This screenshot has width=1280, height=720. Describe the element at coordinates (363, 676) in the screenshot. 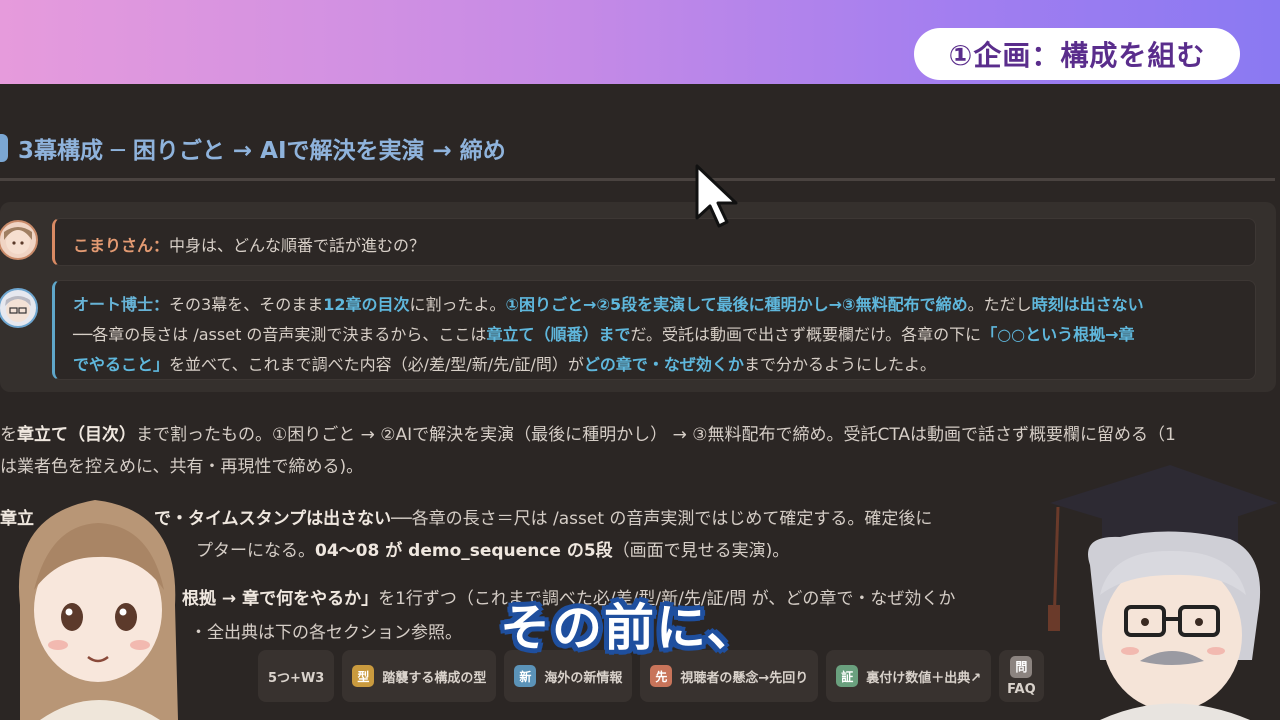

I see `tag-badge: 型` at that location.